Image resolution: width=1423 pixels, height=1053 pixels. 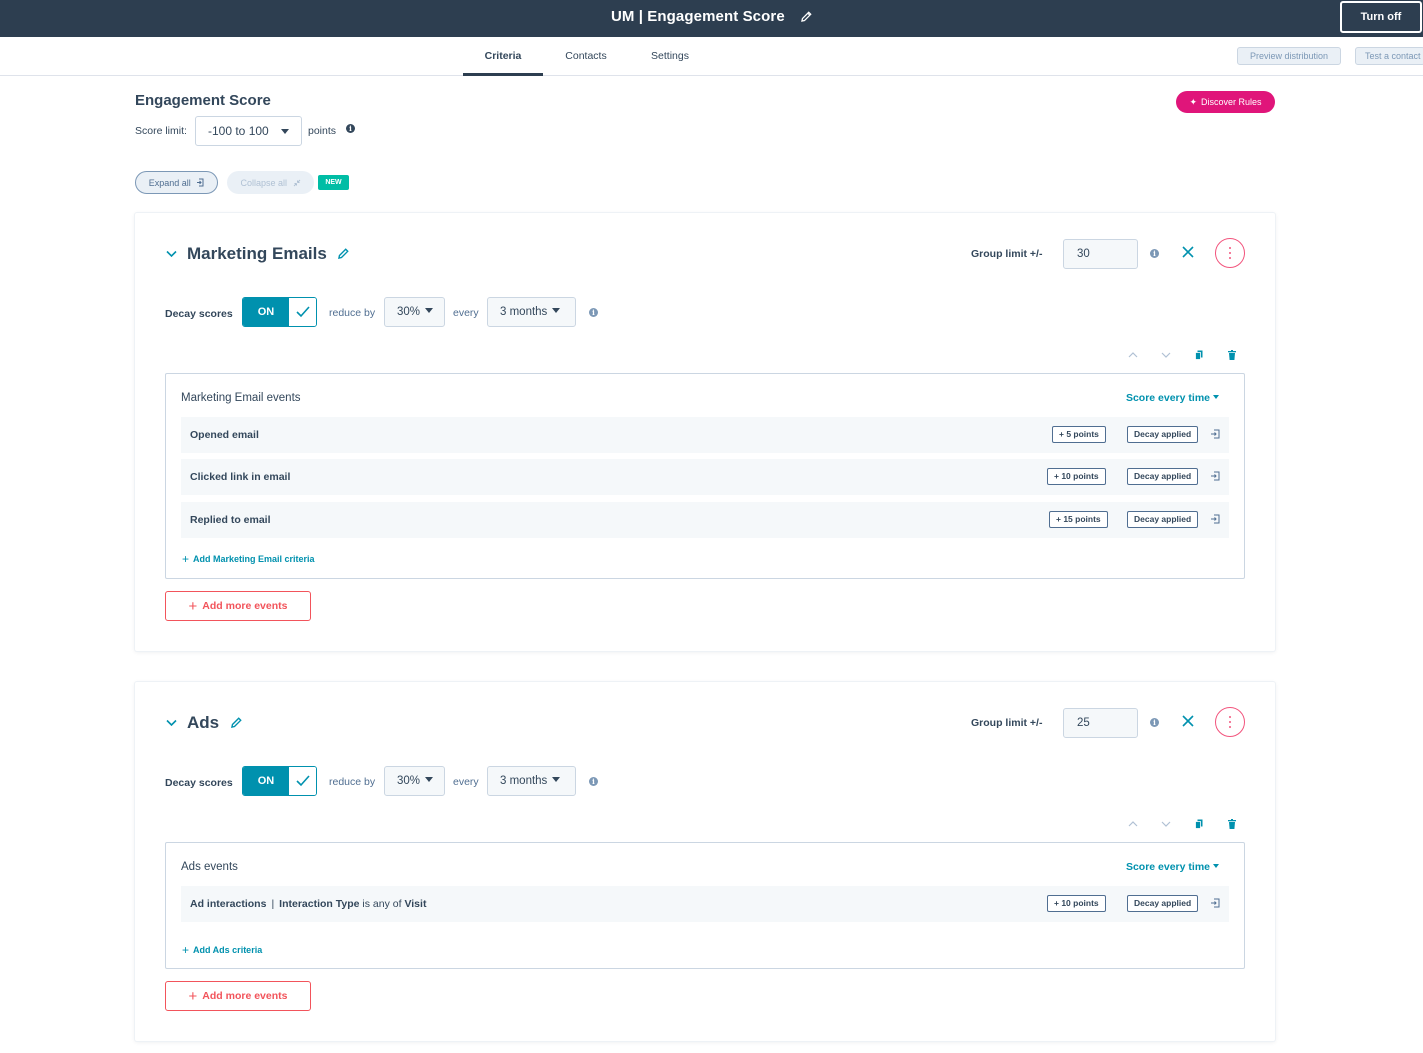 I want to click on test-contact-button: Test a contact, so click(x=1389, y=56).